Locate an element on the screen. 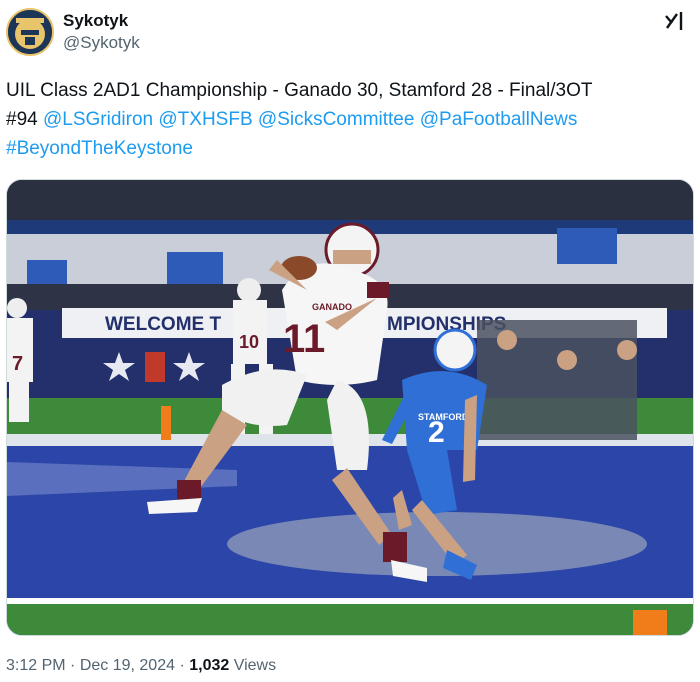 The image size is (700, 682). defender-team-text: STAMFORD is located at coordinates (443, 417).